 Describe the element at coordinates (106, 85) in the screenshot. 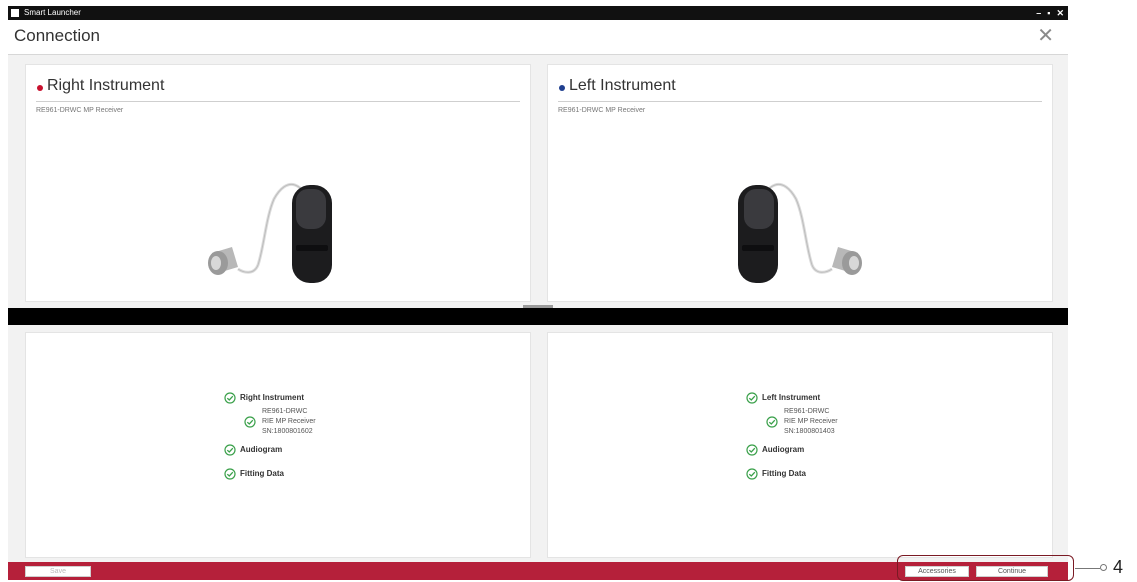

I see `right-instrument-title: Right Instrument` at that location.